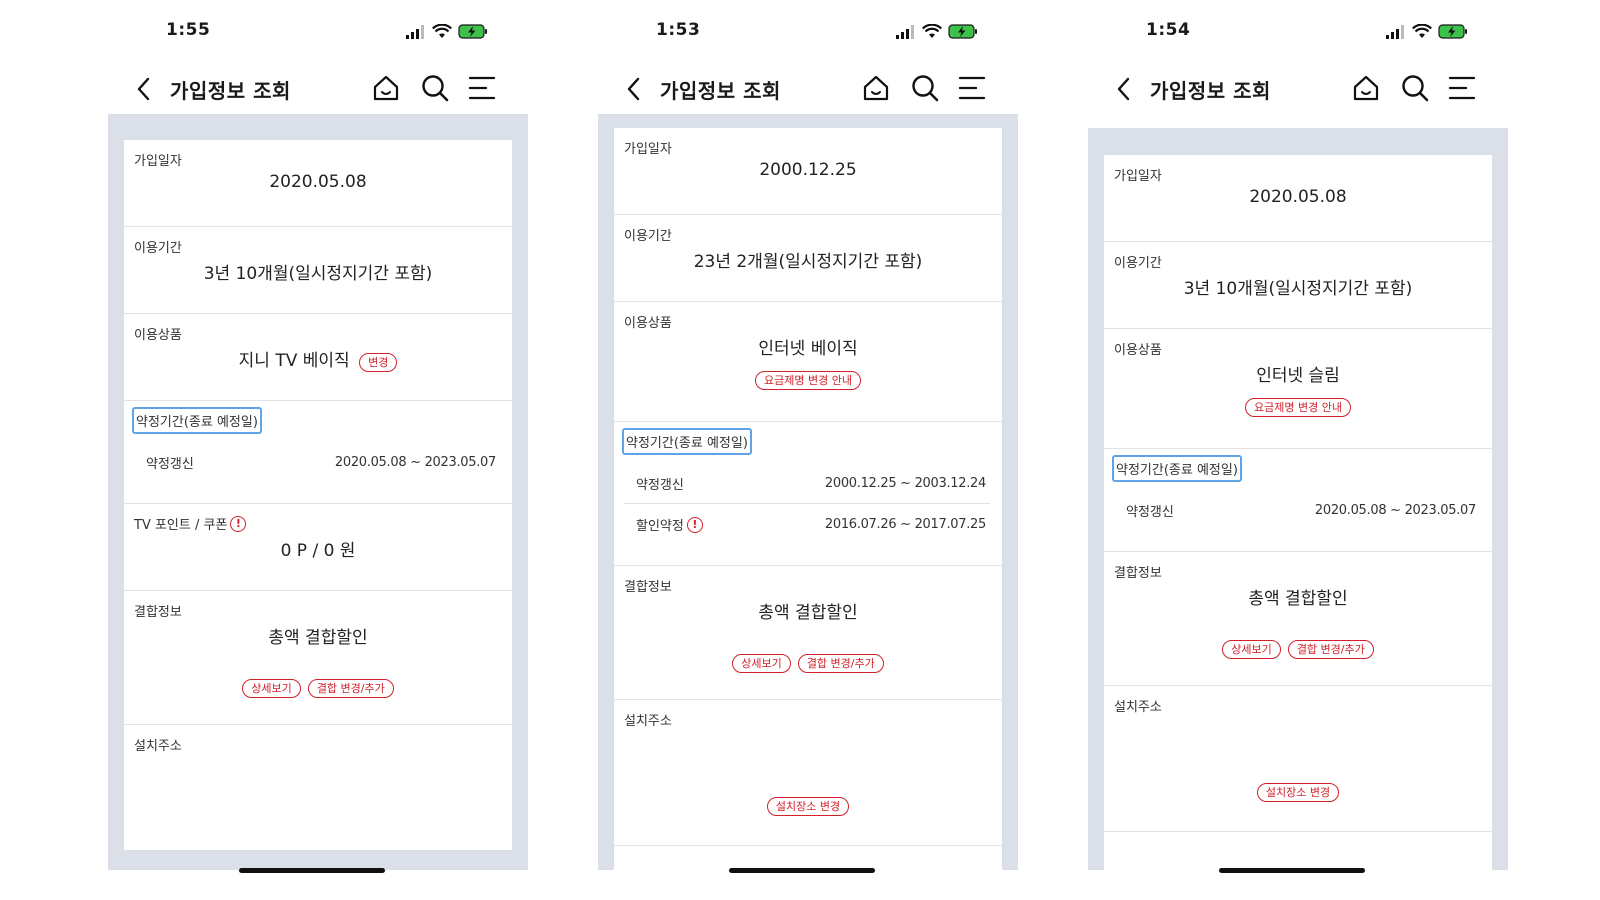  Describe the element at coordinates (808, 349) in the screenshot. I see `product-value: 인터넷 베이직` at that location.